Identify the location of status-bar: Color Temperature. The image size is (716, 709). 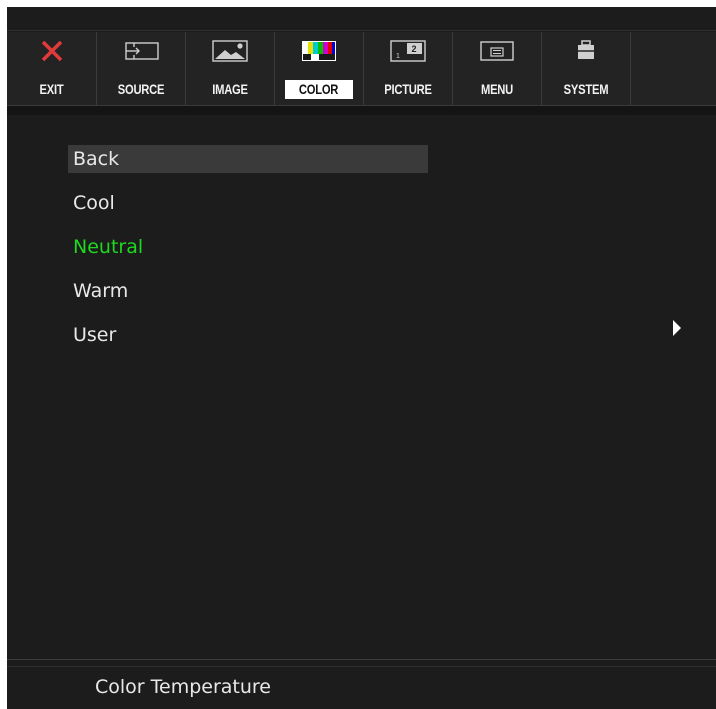
(361, 684).